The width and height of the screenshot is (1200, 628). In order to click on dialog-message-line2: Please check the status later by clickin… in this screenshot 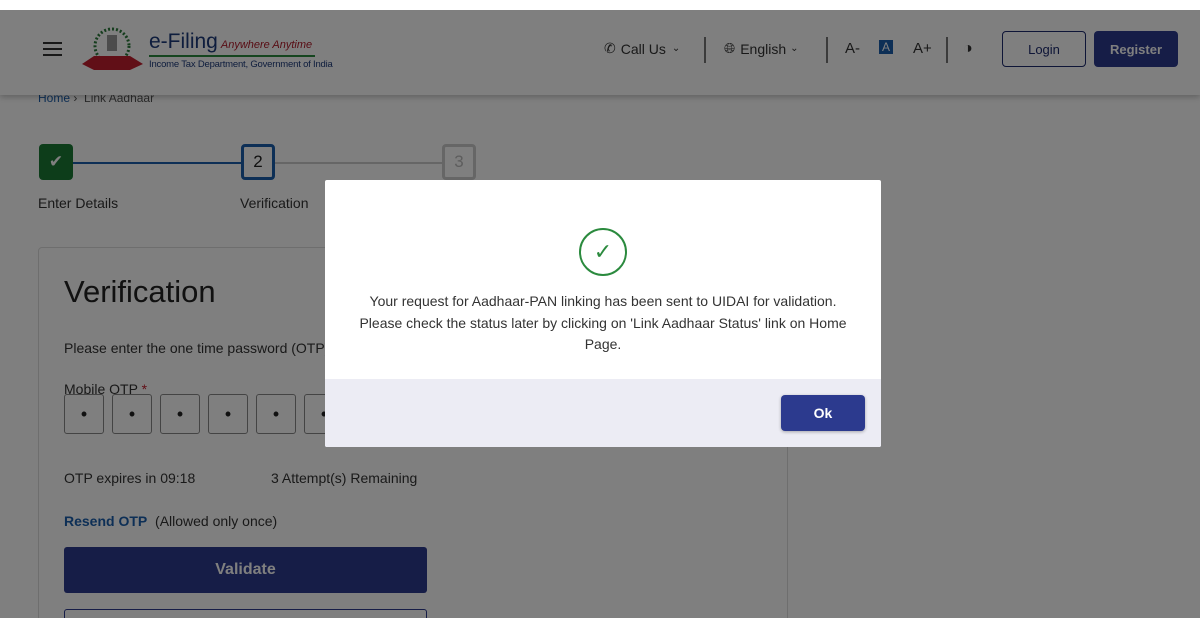, I will do `click(603, 333)`.